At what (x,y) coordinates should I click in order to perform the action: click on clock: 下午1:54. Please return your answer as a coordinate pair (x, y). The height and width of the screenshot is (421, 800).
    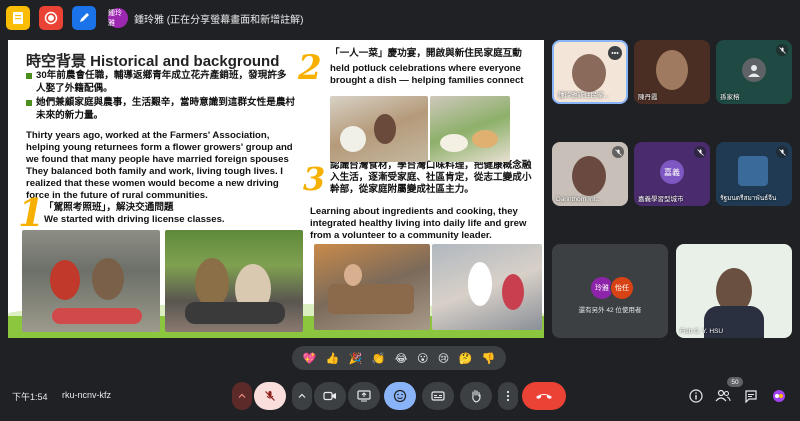
    Looking at the image, I should click on (30, 397).